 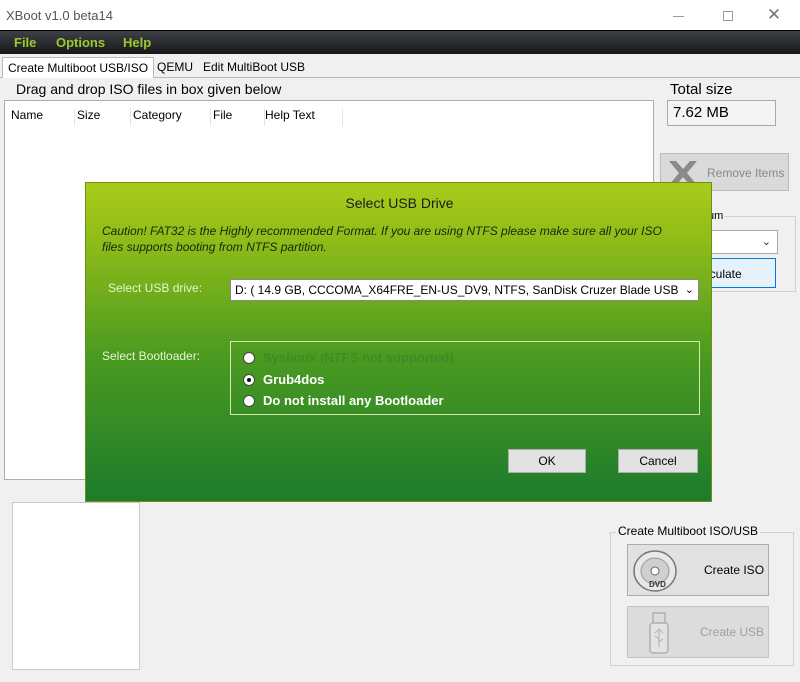 What do you see at coordinates (358, 357) in the screenshot?
I see `radio-syslinux-label: Syslinux (NTFS not supported)` at bounding box center [358, 357].